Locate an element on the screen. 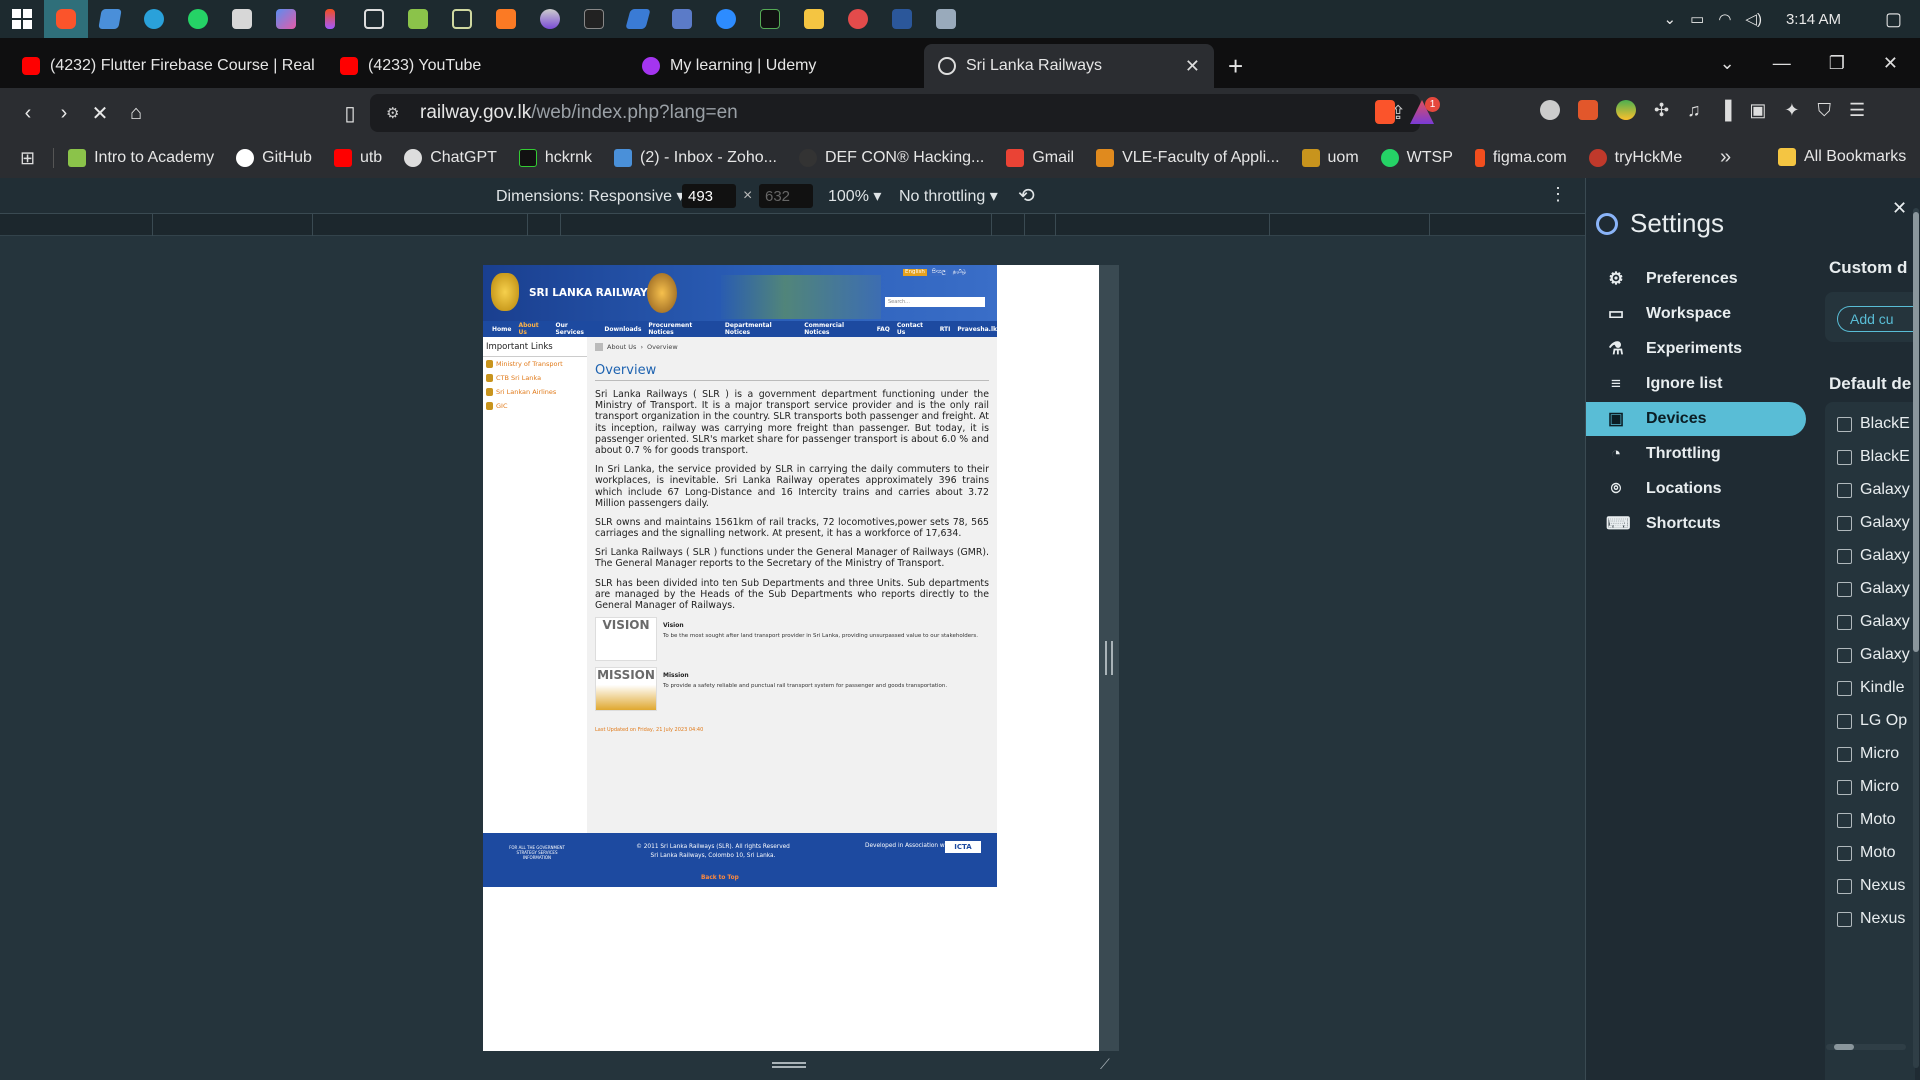 This screenshot has width=1920, height=1080. width-input: 493 is located at coordinates (709, 196).